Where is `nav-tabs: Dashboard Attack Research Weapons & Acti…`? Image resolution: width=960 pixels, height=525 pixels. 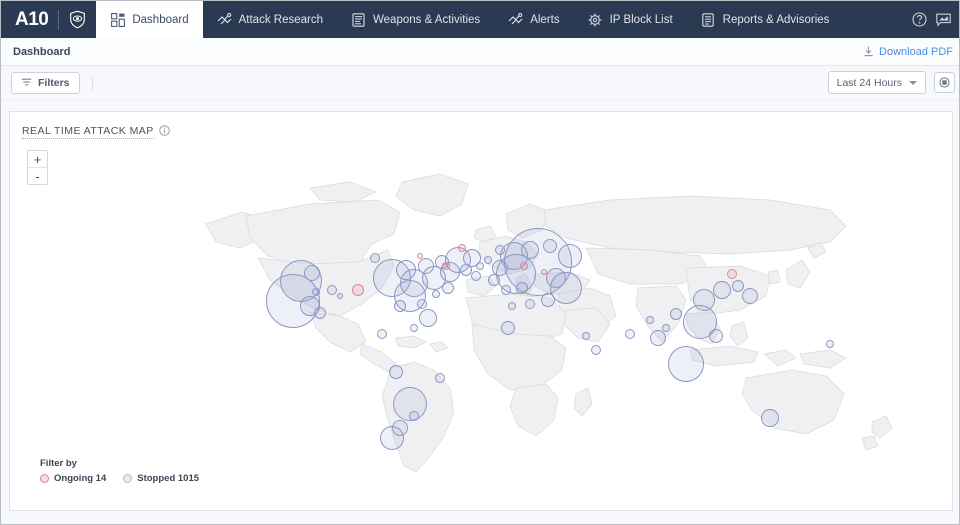 nav-tabs: Dashboard Attack Research Weapons & Acti… is located at coordinates (469, 19).